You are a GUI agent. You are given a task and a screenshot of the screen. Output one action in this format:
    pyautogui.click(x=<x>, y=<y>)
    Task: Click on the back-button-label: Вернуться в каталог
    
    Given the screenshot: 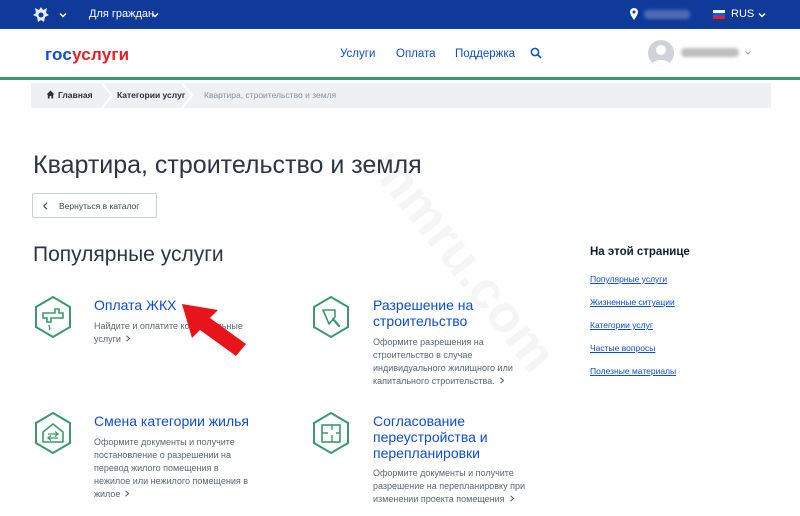 What is the action you would take?
    pyautogui.click(x=99, y=206)
    